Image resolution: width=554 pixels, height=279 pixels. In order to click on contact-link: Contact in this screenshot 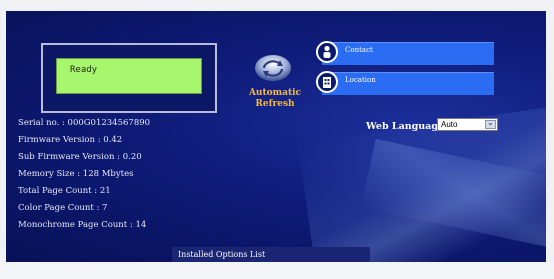, I will do `click(408, 53)`.